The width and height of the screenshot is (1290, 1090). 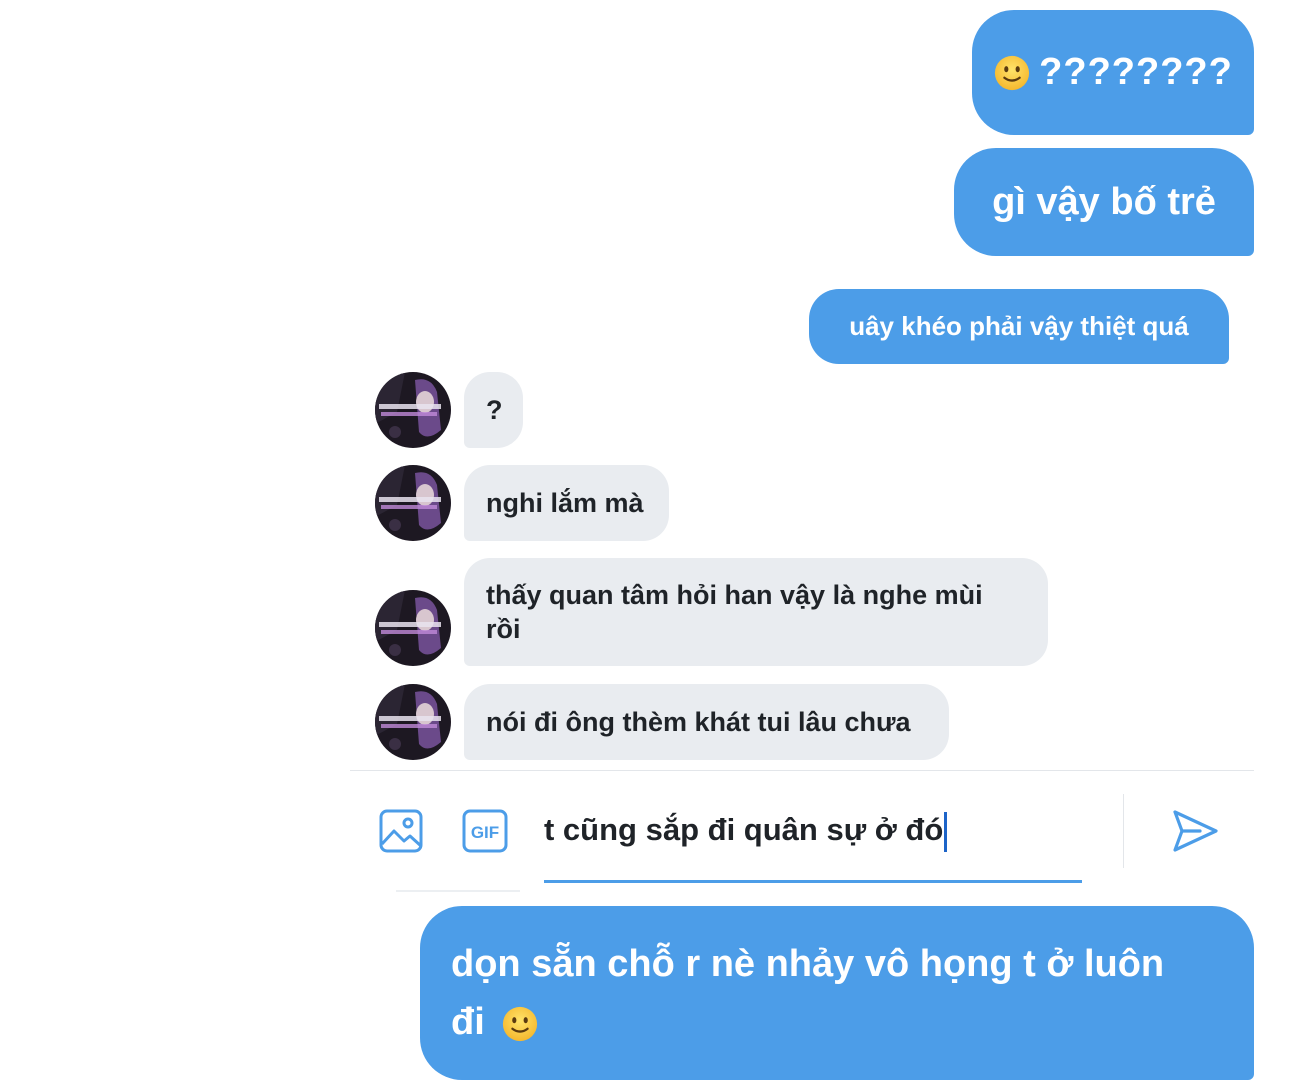 What do you see at coordinates (802, 770) in the screenshot?
I see `composer-divider` at bounding box center [802, 770].